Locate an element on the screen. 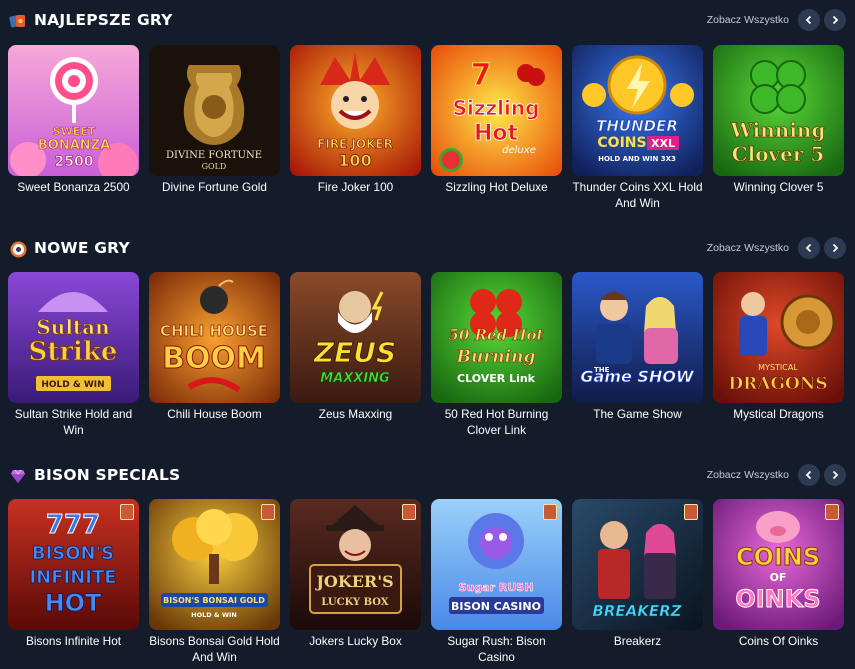 The height and width of the screenshot is (669, 855). game-thumbnail: 7 Sizzling Hot deluxe is located at coordinates (496, 110).